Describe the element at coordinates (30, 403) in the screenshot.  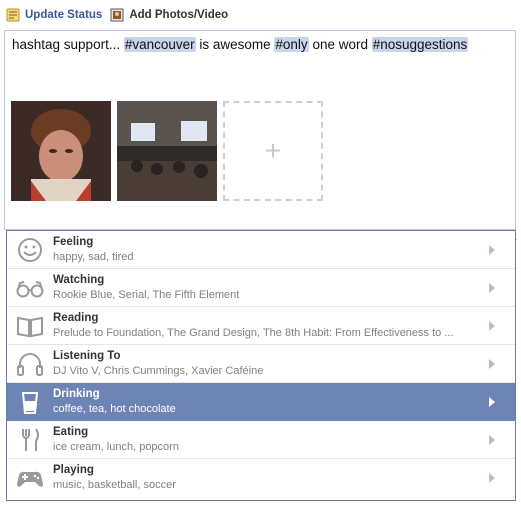
I see `cup-icon` at that location.